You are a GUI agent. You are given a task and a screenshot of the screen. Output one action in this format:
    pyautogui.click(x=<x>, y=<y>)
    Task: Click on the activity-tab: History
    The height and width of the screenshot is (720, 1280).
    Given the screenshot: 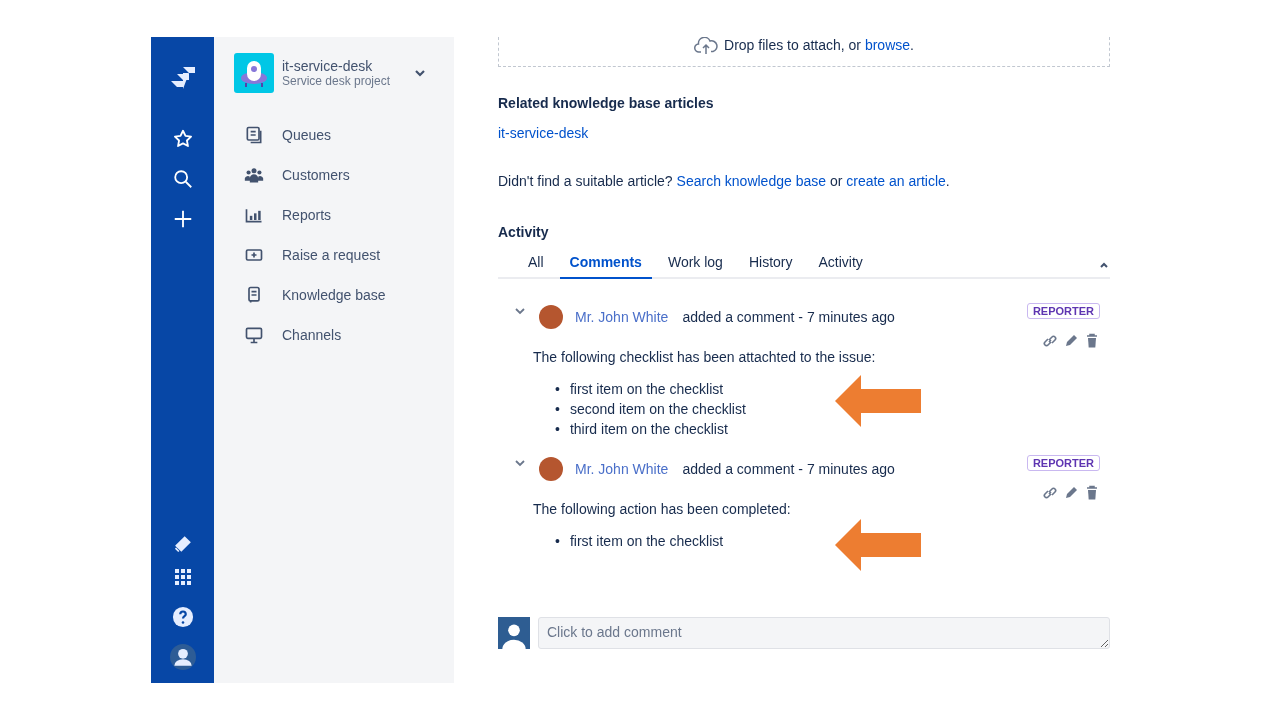 What is the action you would take?
    pyautogui.click(x=770, y=266)
    